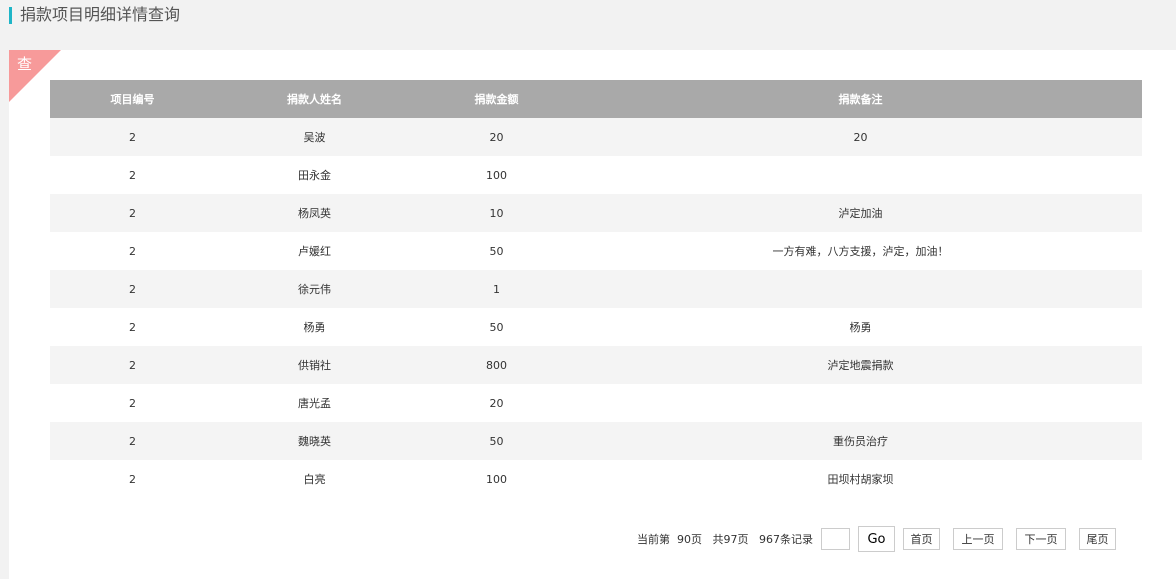 This screenshot has width=1176, height=579. I want to click on table-row: 2 徐元伟 1, so click(596, 289).